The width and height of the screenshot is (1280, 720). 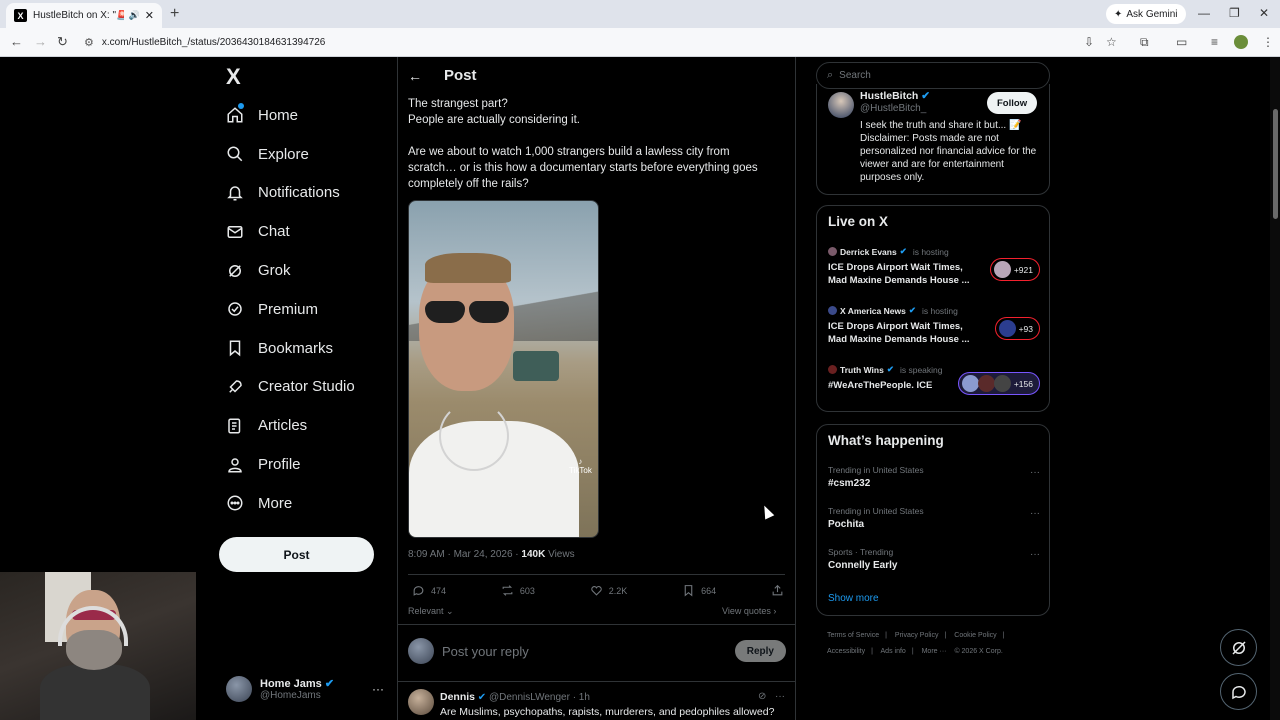 I want to click on close-window-icon: ✕, so click(x=1264, y=13).